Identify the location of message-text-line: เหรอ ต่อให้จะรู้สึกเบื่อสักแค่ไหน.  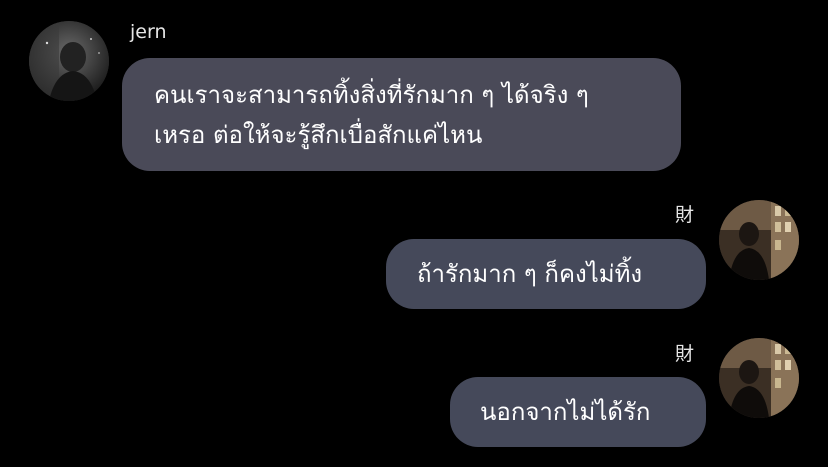
(318, 135).